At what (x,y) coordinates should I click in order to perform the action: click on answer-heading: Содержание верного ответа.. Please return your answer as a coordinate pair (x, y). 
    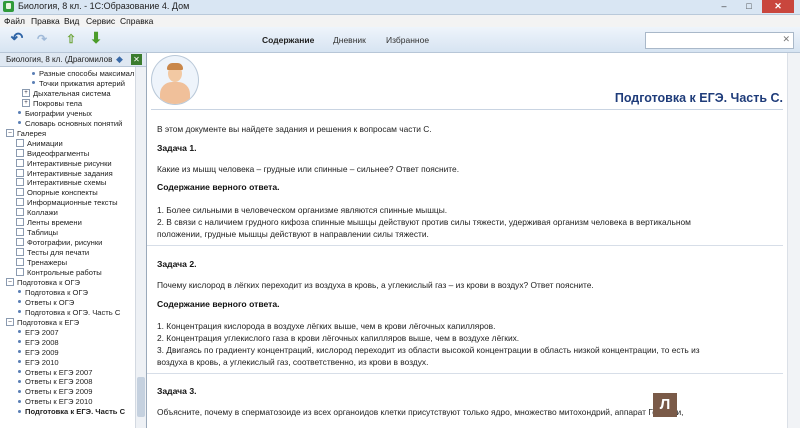
    Looking at the image, I should click on (218, 187).